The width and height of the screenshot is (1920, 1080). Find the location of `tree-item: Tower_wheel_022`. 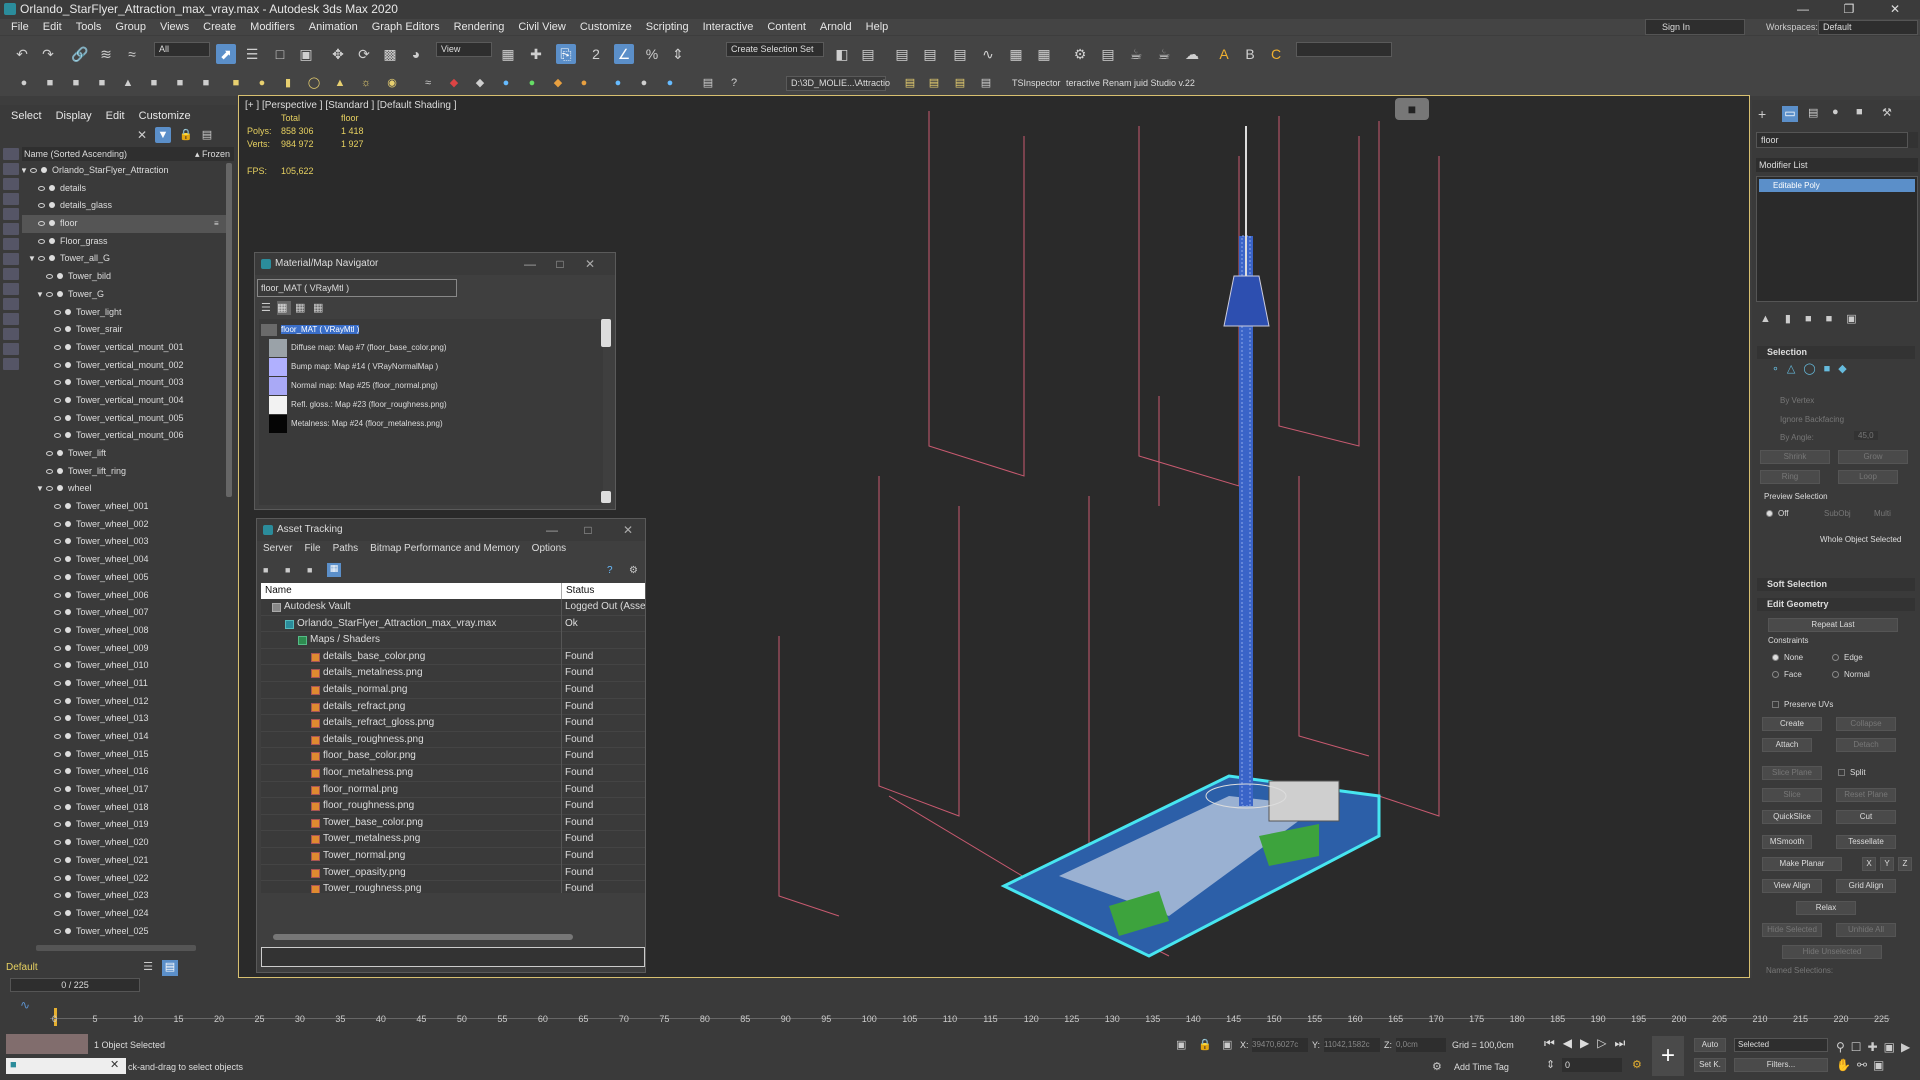

tree-item: Tower_wheel_022 is located at coordinates (124, 879).